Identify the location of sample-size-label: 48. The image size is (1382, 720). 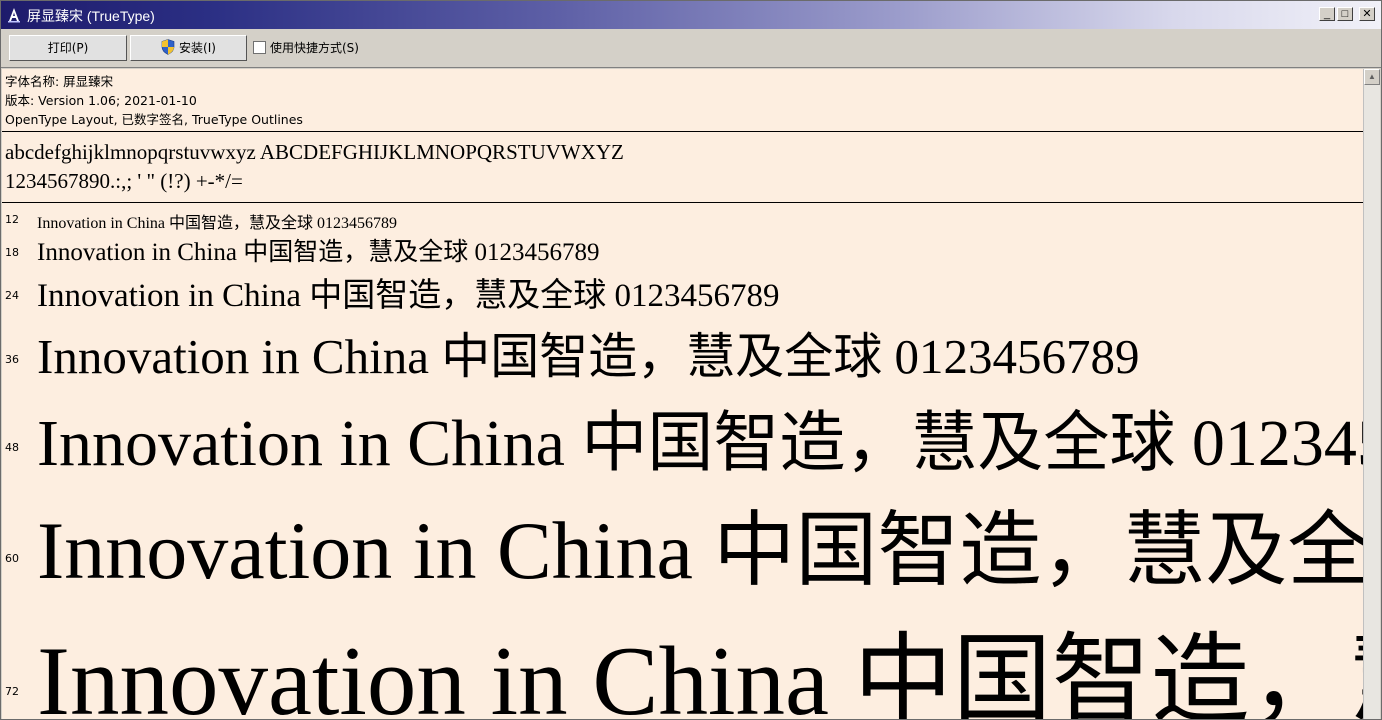
(12, 447).